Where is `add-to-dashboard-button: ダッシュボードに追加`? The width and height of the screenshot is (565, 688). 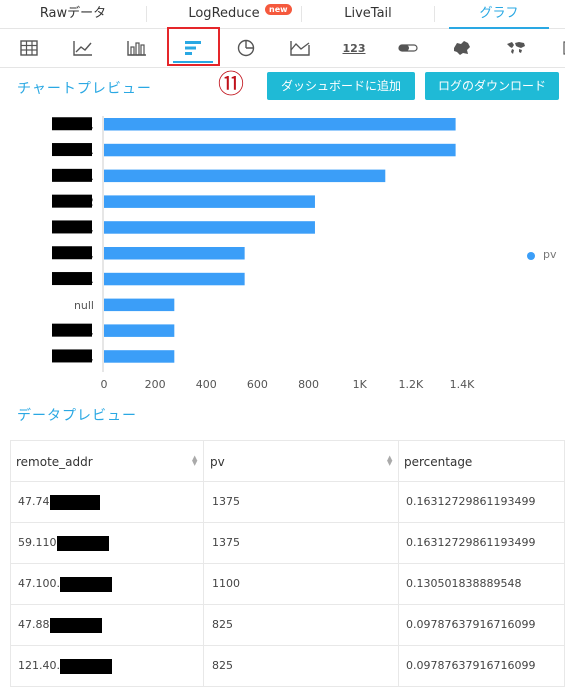 add-to-dashboard-button: ダッシュボードに追加 is located at coordinates (341, 86).